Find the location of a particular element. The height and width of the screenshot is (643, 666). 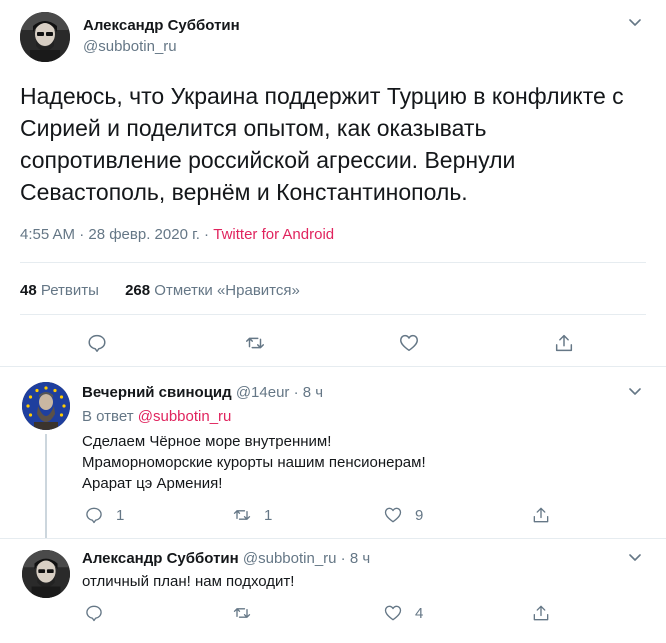

like-button is located at coordinates (409, 343).